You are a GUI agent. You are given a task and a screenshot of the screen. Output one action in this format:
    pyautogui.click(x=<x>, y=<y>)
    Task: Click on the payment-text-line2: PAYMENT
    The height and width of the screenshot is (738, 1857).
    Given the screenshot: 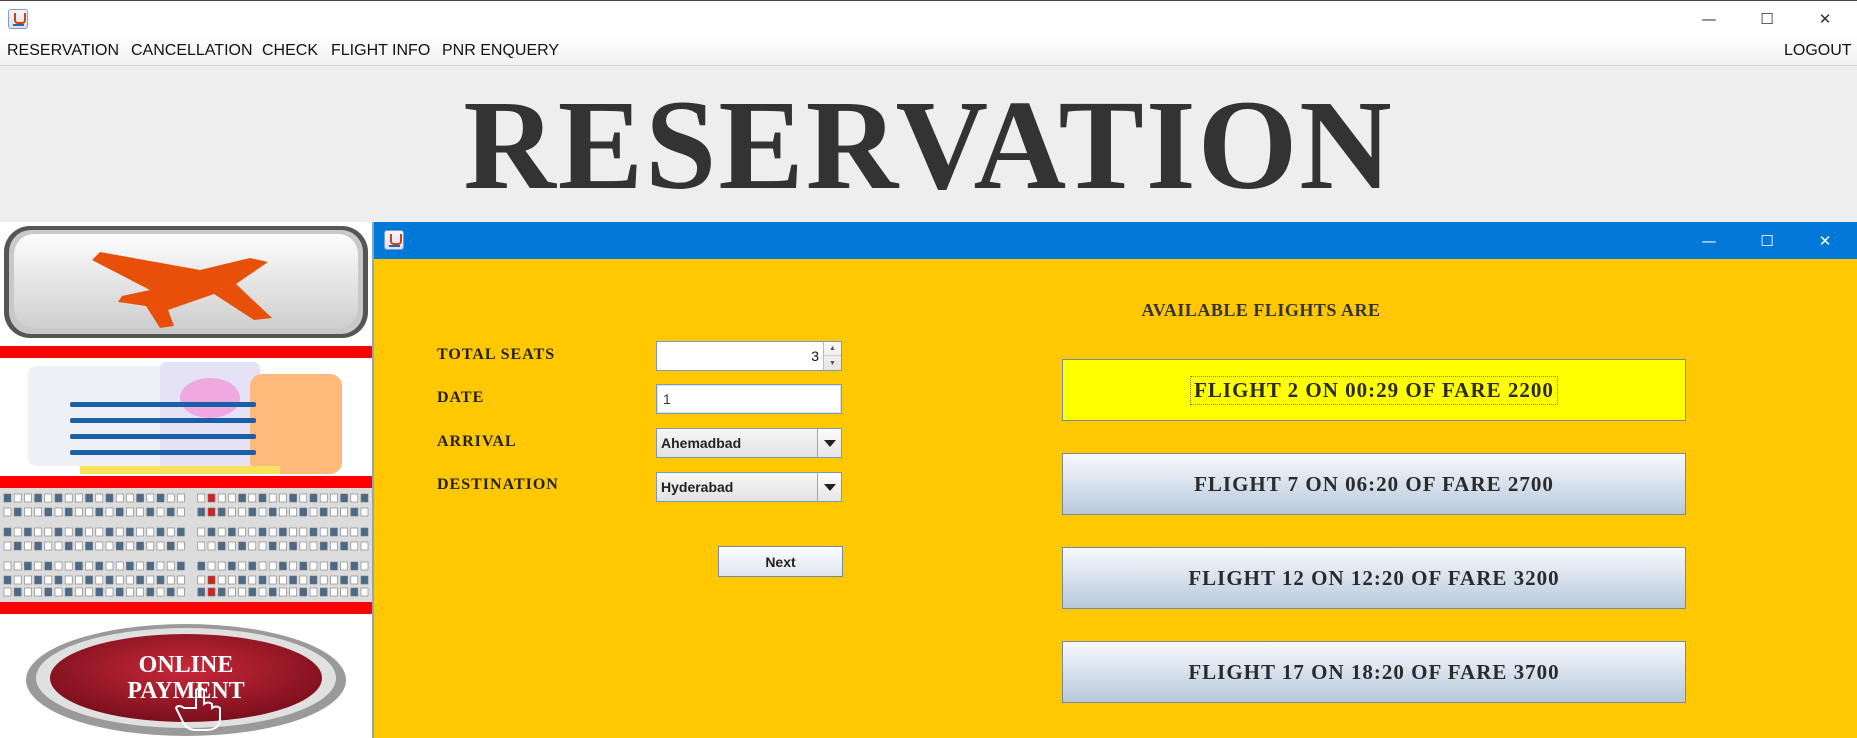 What is the action you would take?
    pyautogui.click(x=185, y=691)
    